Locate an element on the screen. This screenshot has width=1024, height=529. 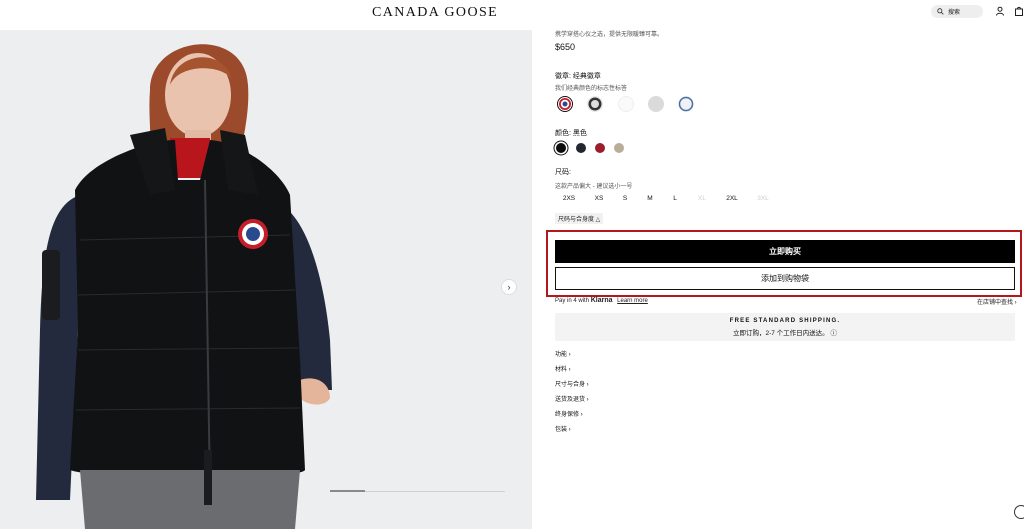
klarna-learn-more-link: Learn more is located at coordinates (632, 301).